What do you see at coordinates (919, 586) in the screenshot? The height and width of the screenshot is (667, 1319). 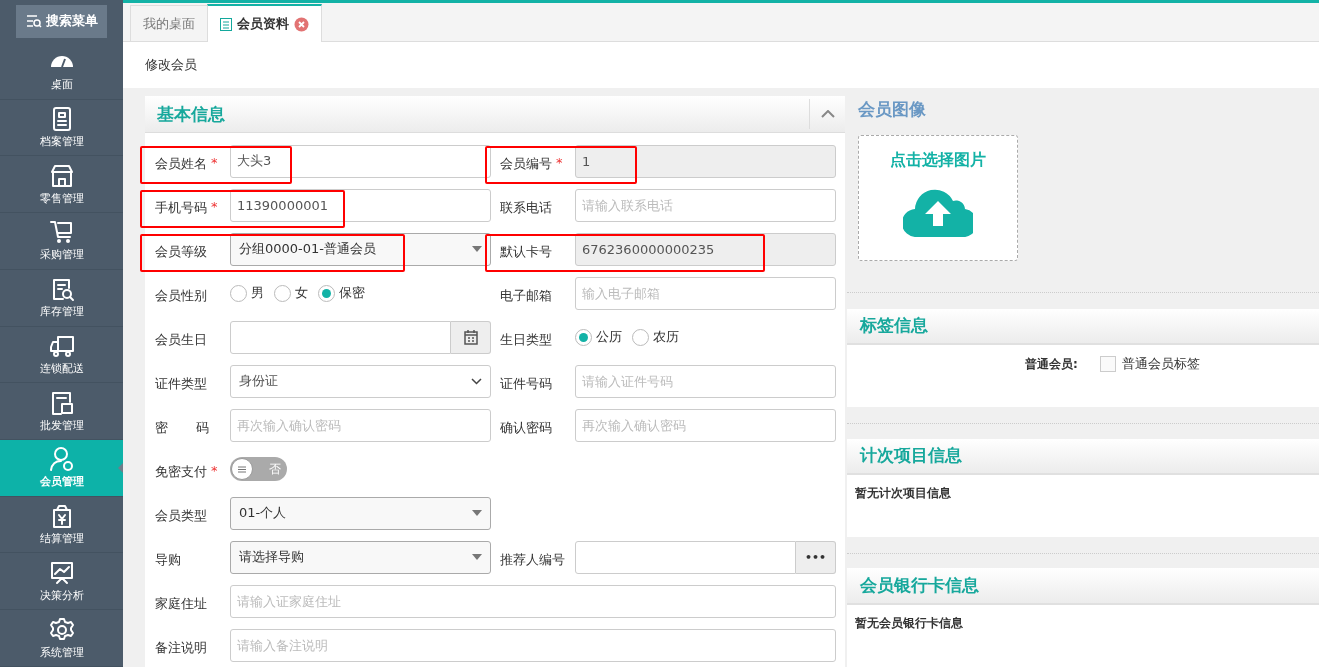 I see `section-title: 会员银行卡信息` at bounding box center [919, 586].